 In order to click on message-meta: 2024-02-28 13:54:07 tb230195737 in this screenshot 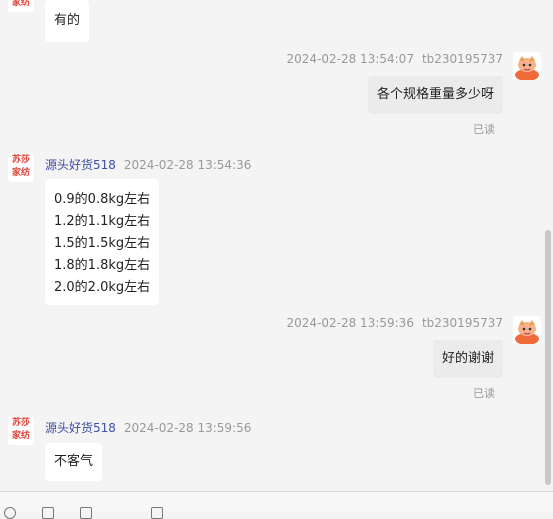, I will do `click(395, 59)`.